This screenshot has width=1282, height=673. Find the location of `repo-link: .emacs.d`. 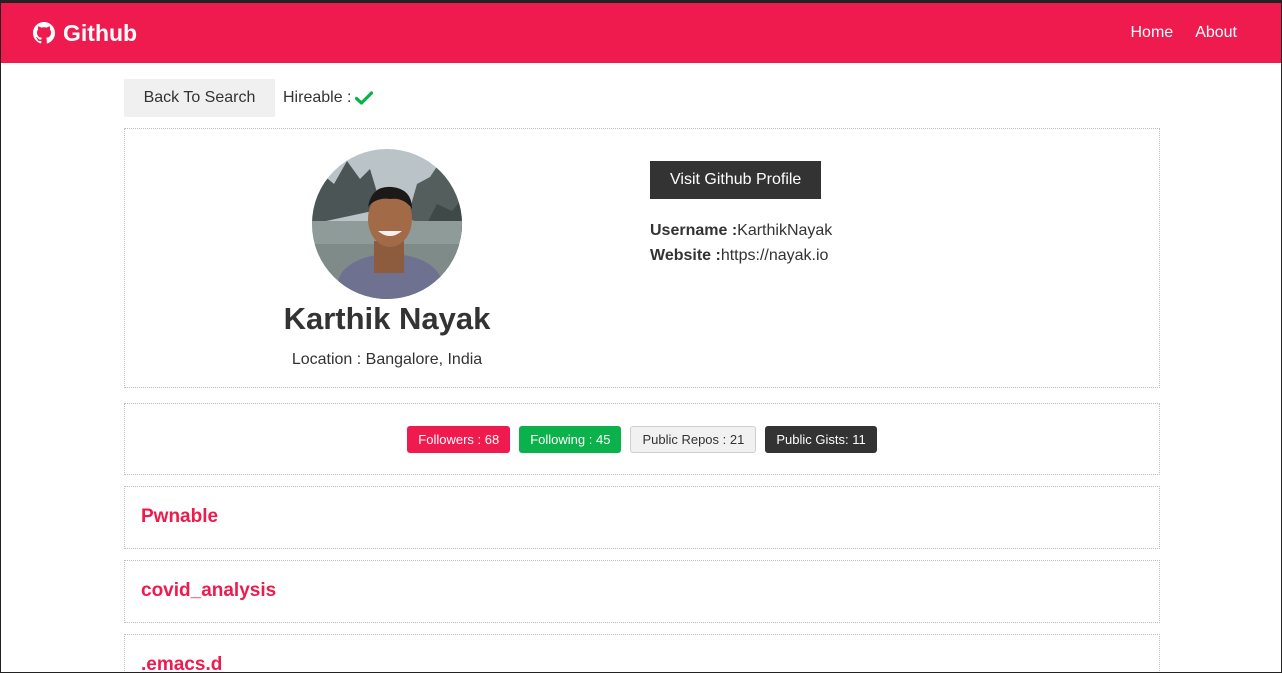

repo-link: .emacs.d is located at coordinates (181, 663).